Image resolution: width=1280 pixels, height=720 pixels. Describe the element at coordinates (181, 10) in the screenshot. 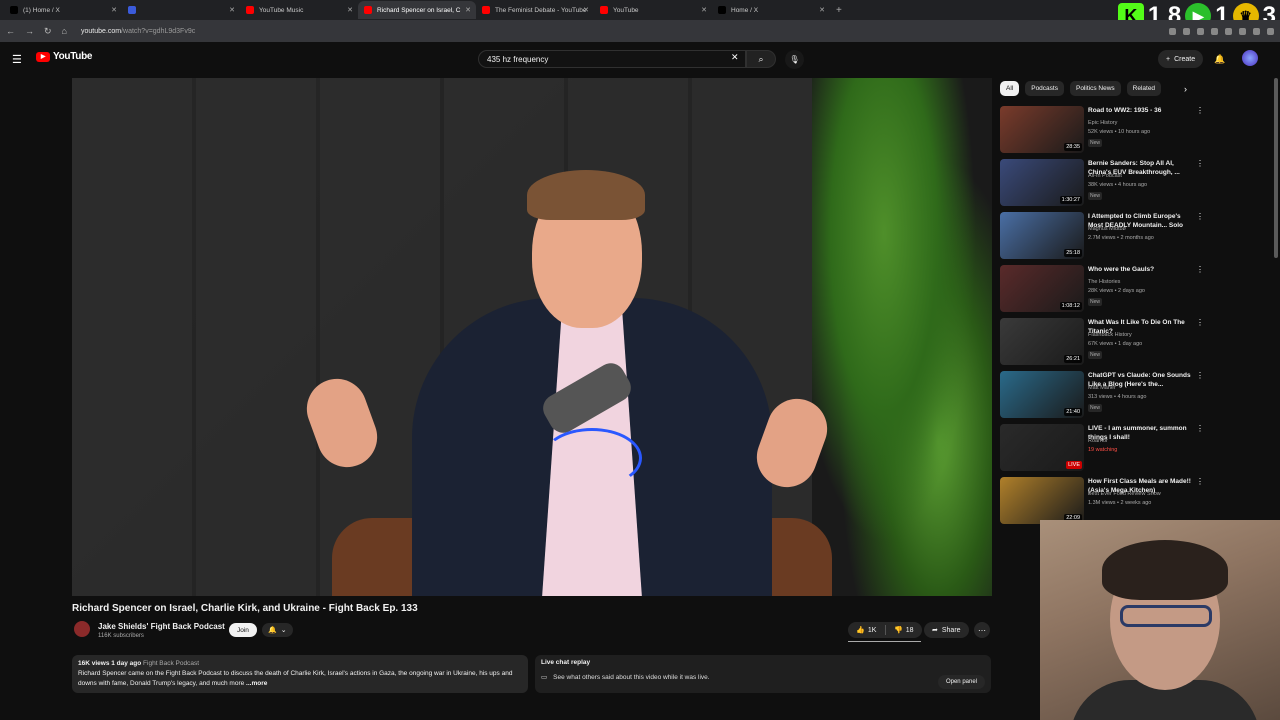

I see `browser-tab: ✕` at that location.